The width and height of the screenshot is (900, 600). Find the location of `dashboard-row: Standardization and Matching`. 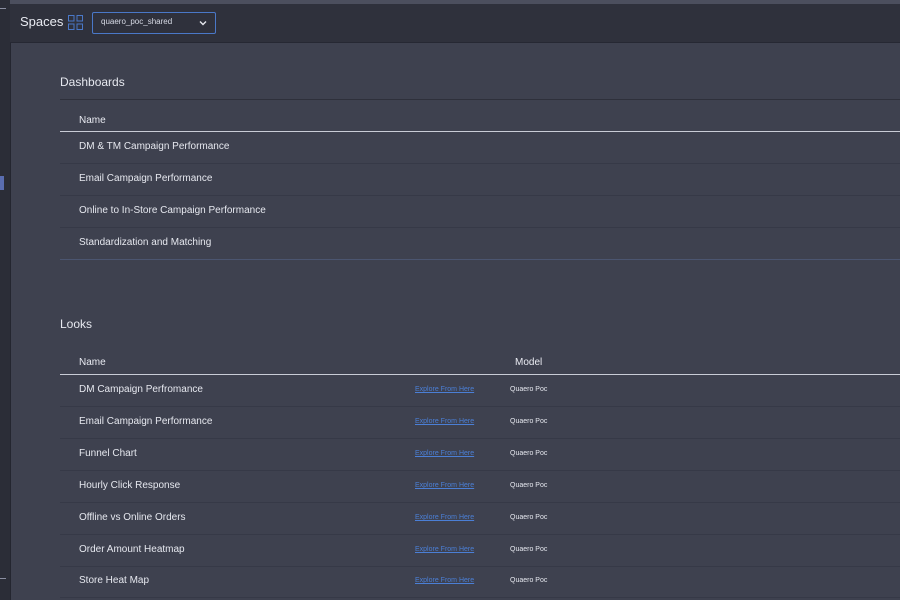

dashboard-row: Standardization and Matching is located at coordinates (480, 244).